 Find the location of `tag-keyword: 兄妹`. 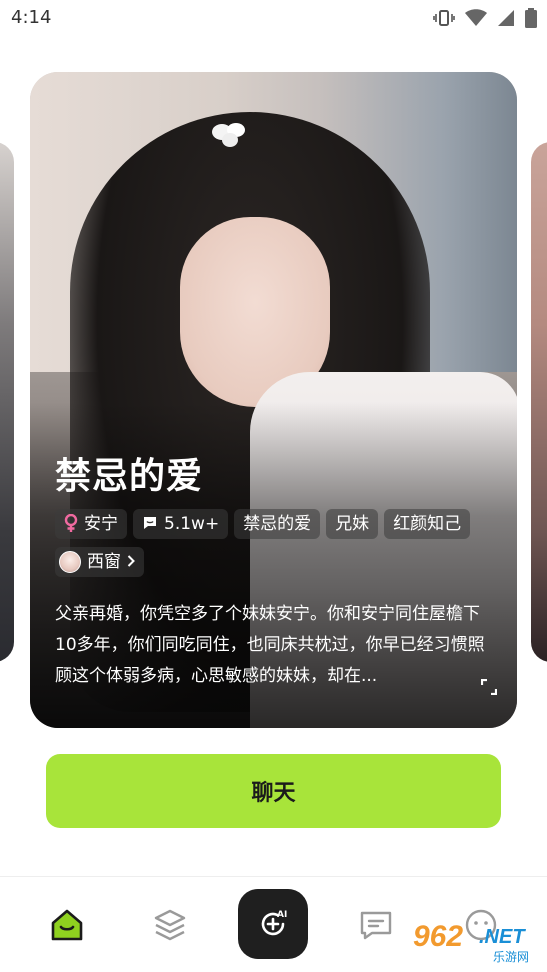

tag-keyword: 兄妹 is located at coordinates (352, 524).